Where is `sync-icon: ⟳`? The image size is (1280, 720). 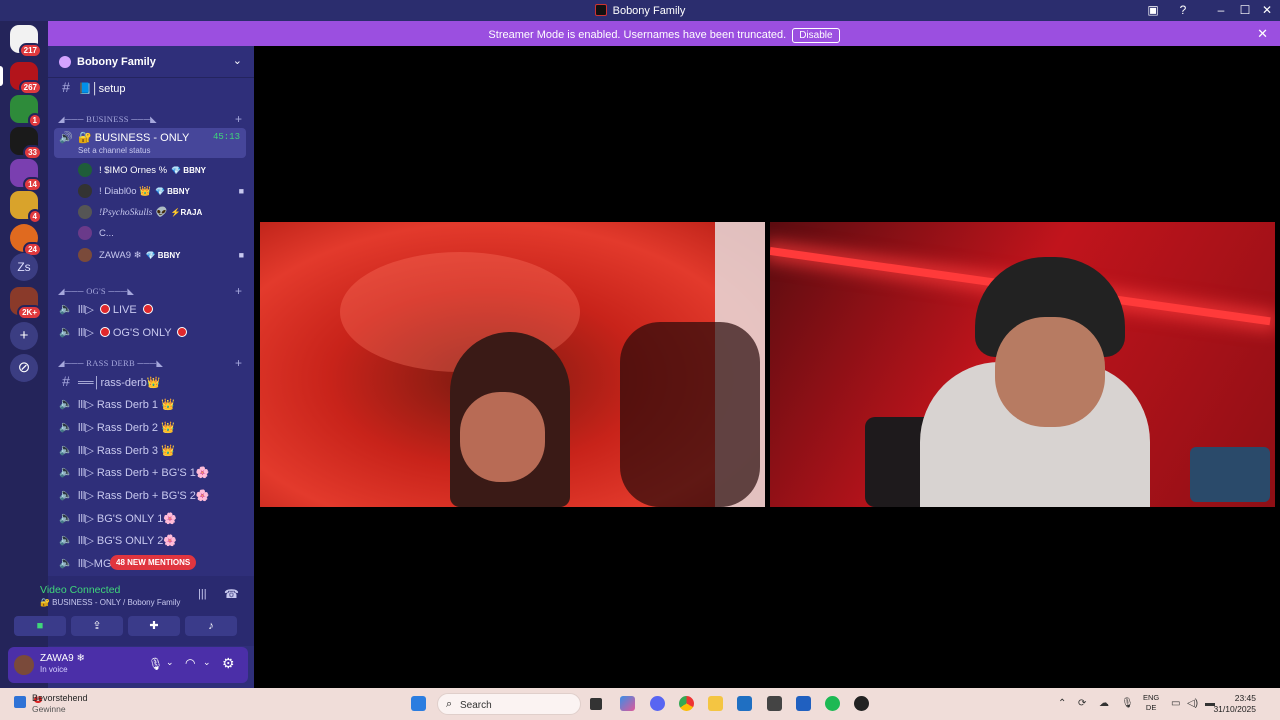 sync-icon: ⟳ is located at coordinates (1082, 703).